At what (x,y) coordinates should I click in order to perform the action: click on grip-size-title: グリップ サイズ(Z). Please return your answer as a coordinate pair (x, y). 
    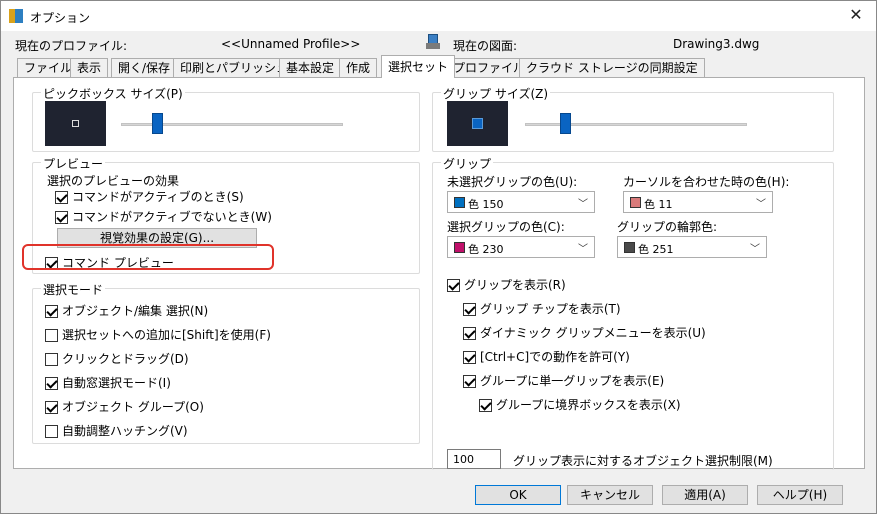
    Looking at the image, I should click on (496, 93).